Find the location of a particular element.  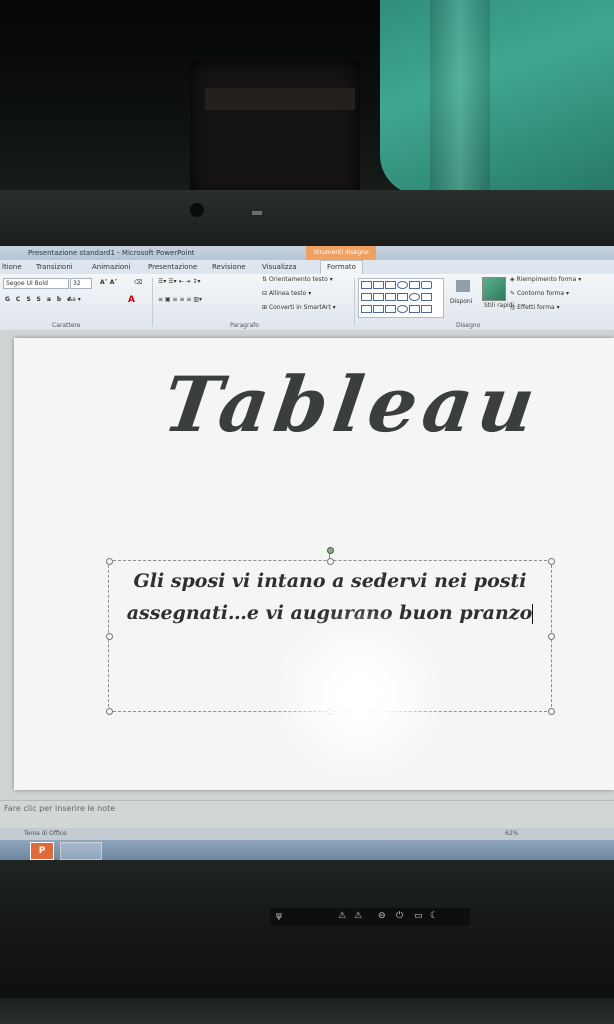

arrange-icon is located at coordinates (463, 286).